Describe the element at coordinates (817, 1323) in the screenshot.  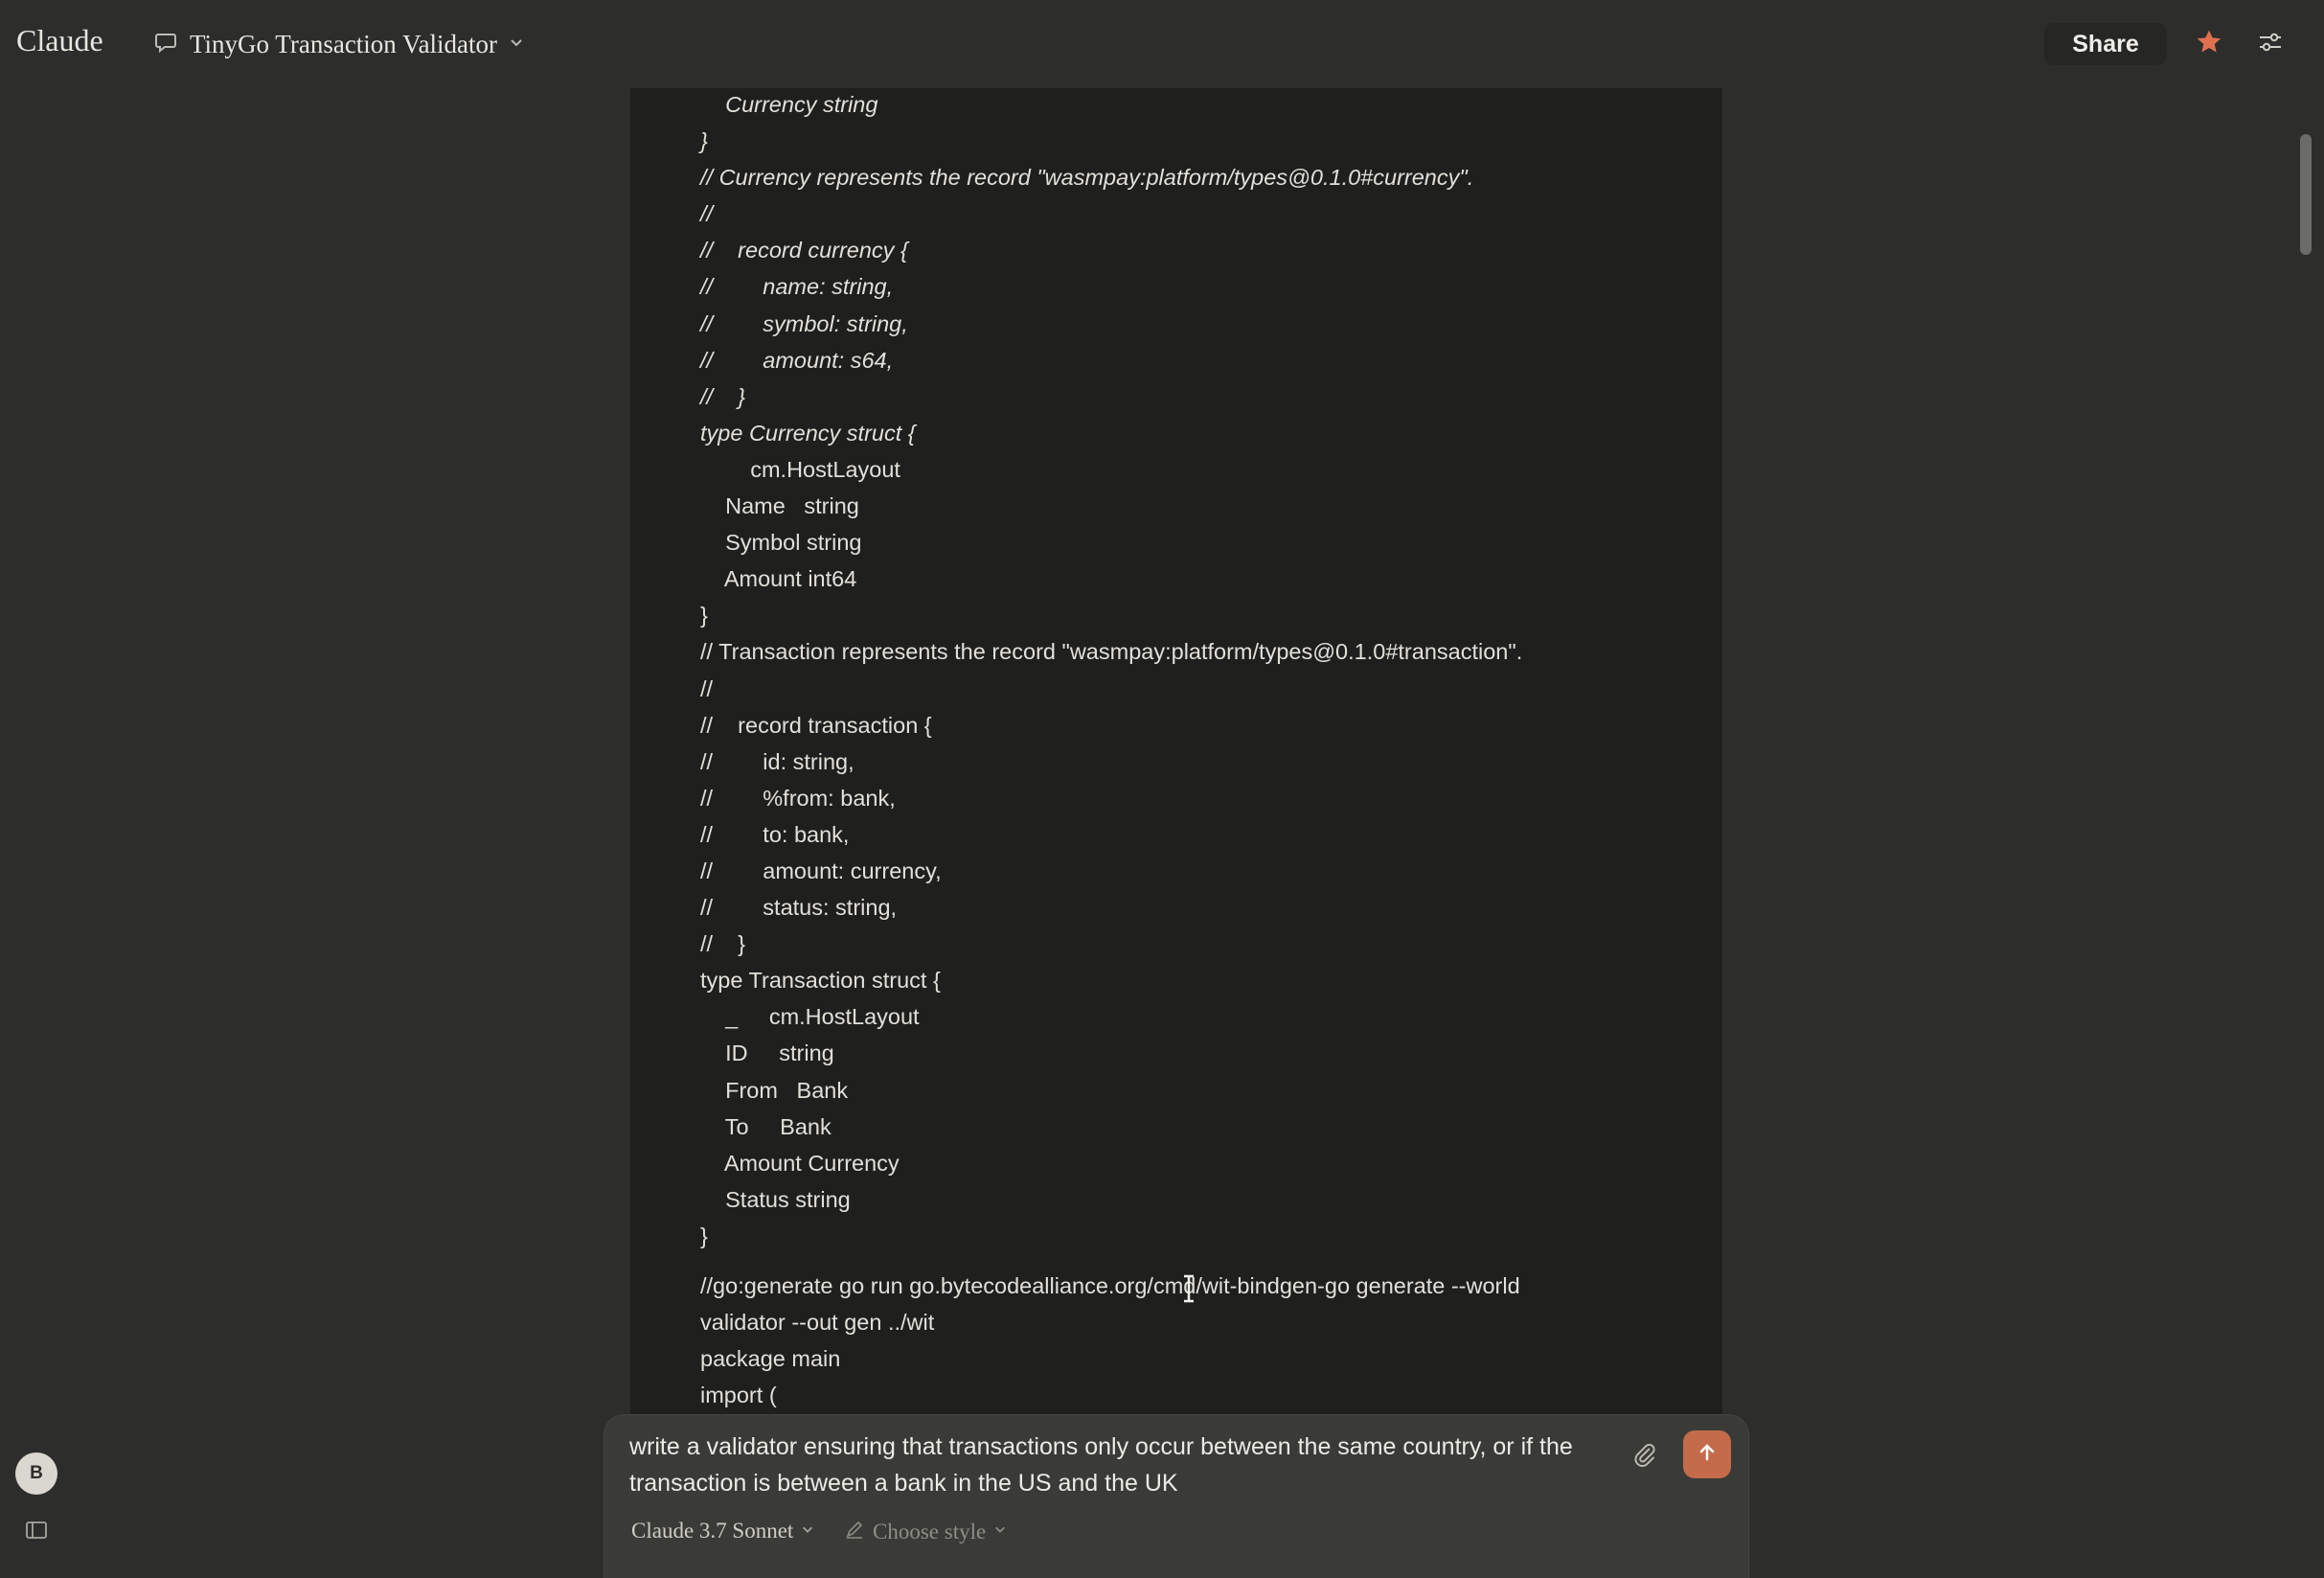
I see `code-line: validator --out gen ../wit` at that location.